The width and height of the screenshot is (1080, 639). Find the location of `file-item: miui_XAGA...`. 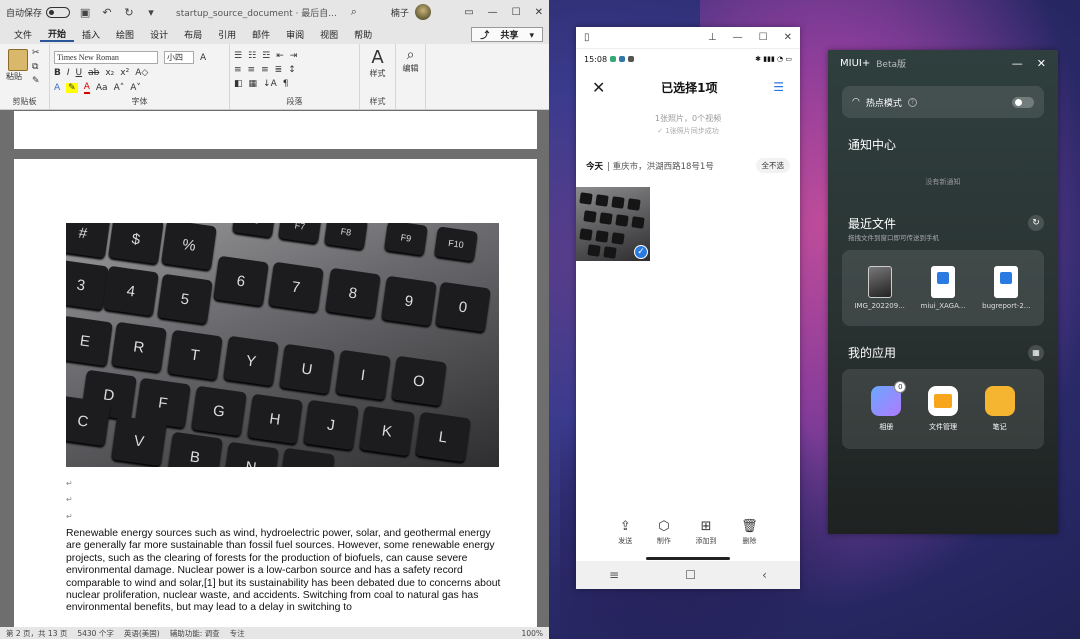

file-item: miui_XAGA... is located at coordinates (943, 288).